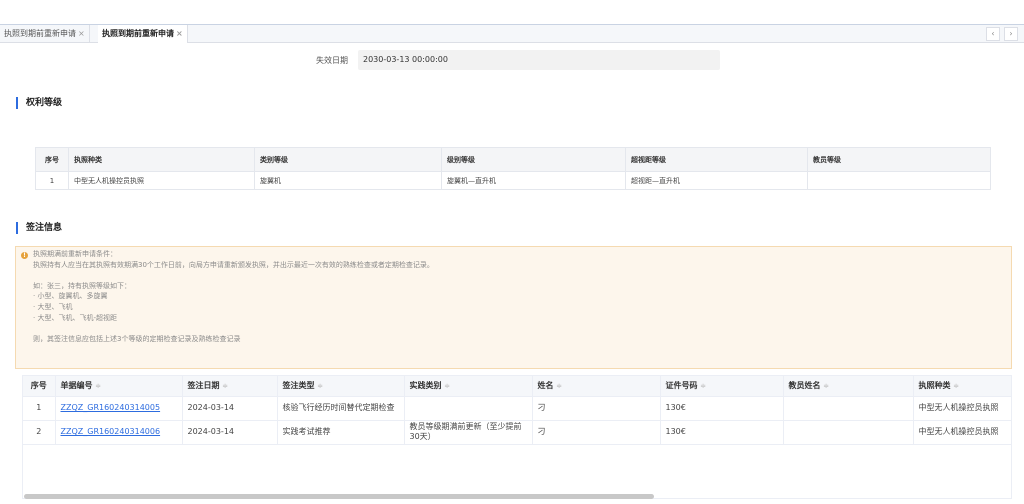  Describe the element at coordinates (82, 285) in the screenshot. I see `notice-line: 如：张三，持有执照等级如下：` at that location.